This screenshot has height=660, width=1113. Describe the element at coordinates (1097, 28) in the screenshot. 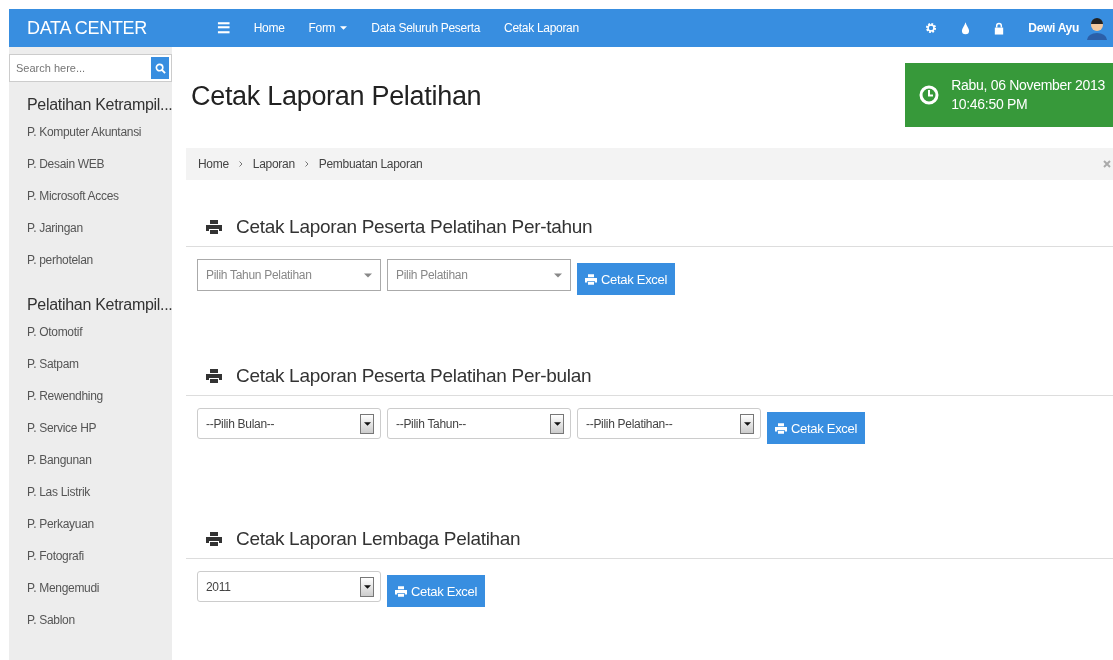

I see `avatar-icon` at that location.